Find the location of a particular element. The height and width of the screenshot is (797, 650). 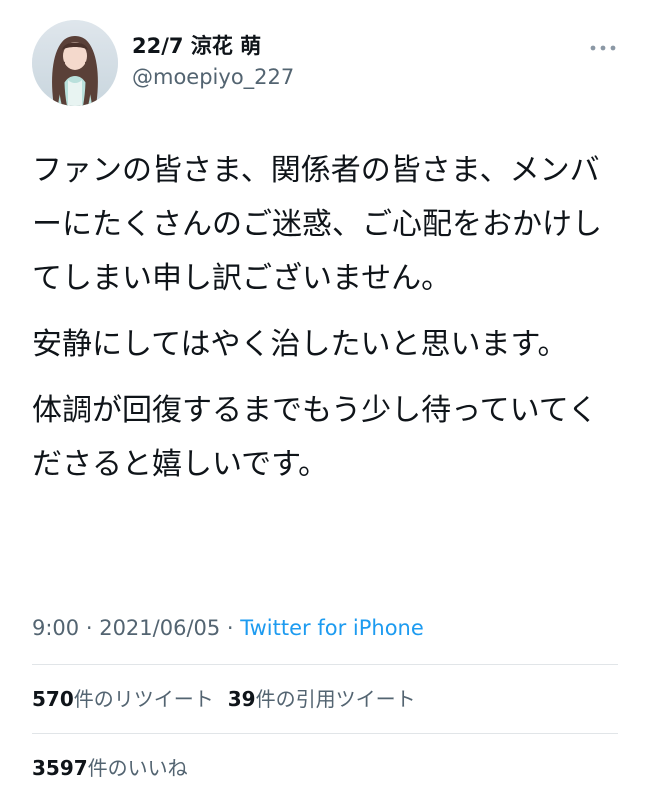

retweets-count: 570 is located at coordinates (53, 699).